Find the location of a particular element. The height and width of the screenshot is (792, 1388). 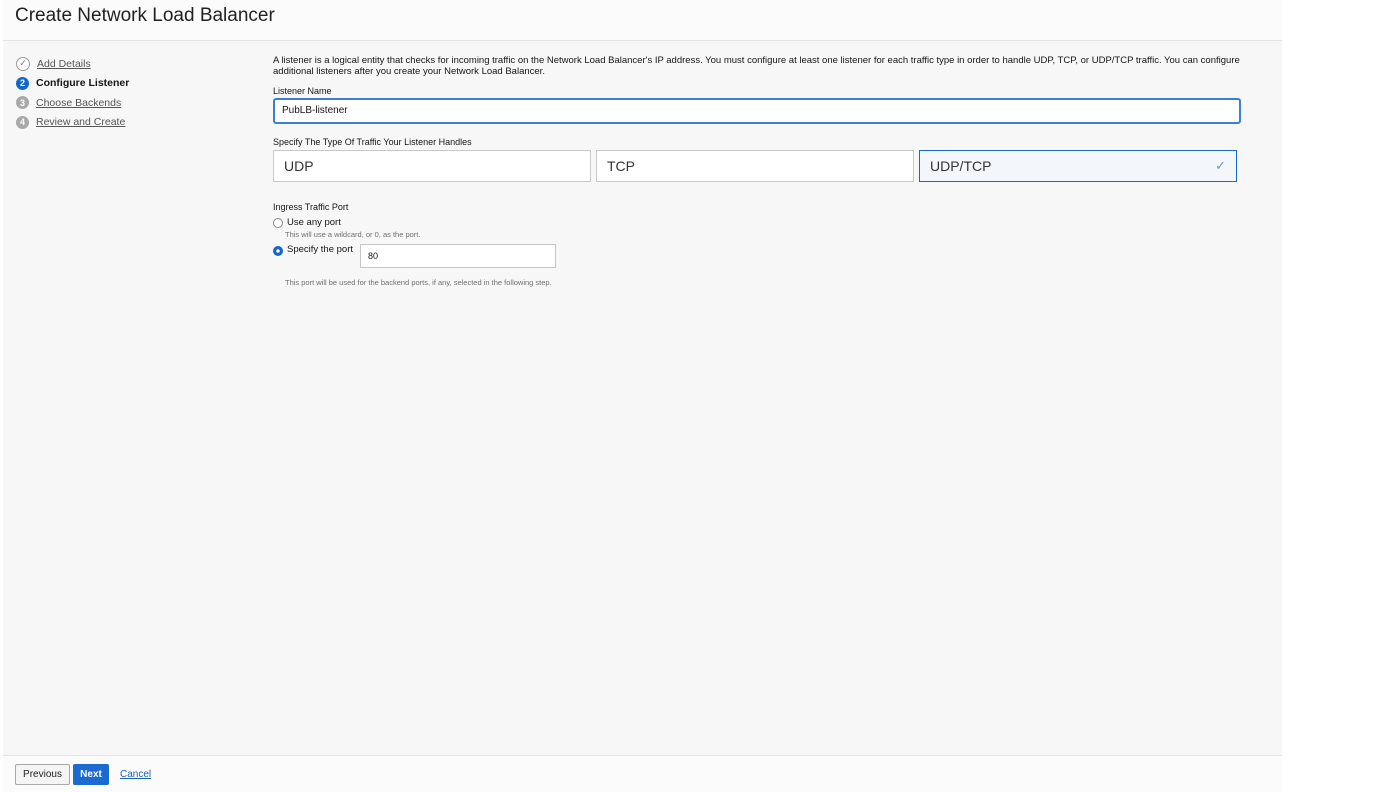

step-label: Configure Listener is located at coordinates (83, 83).